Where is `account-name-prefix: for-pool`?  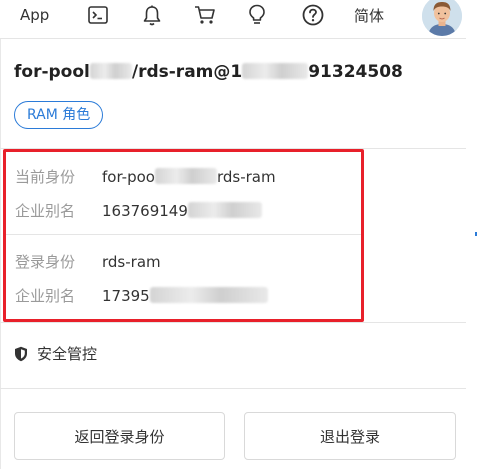 account-name-prefix: for-pool is located at coordinates (52, 72).